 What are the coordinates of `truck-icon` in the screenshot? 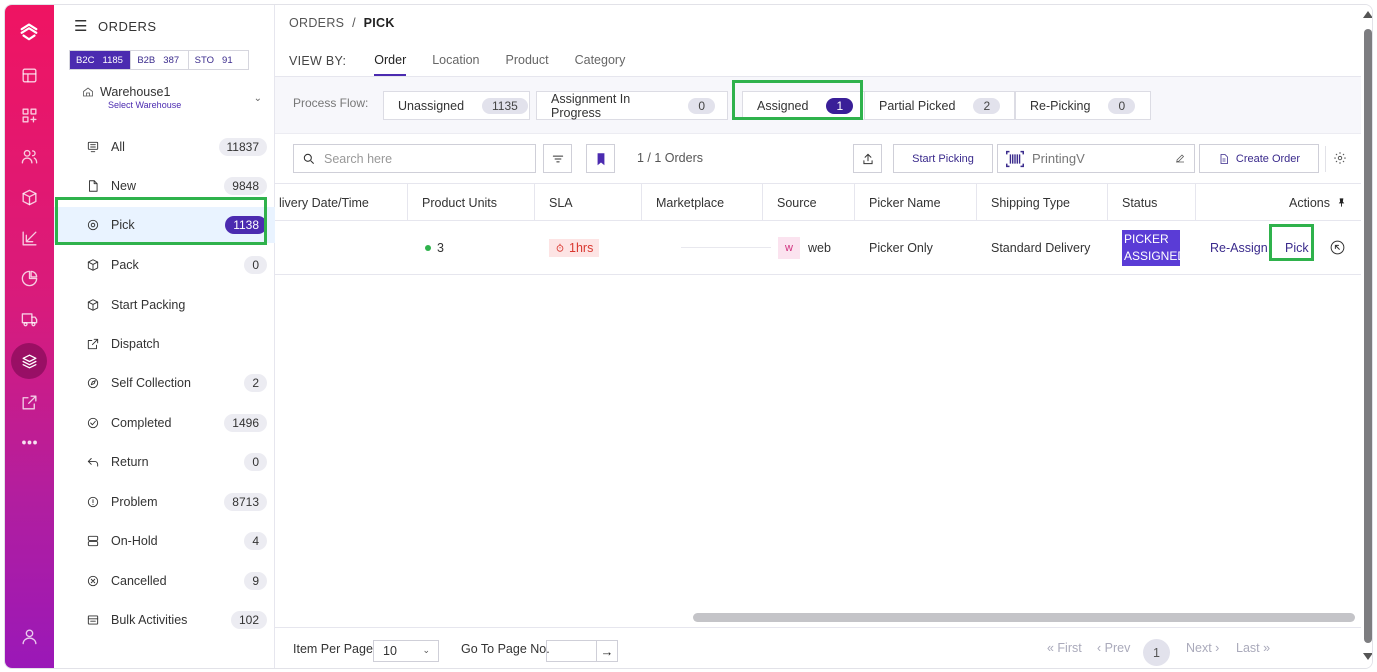 It's located at (29, 319).